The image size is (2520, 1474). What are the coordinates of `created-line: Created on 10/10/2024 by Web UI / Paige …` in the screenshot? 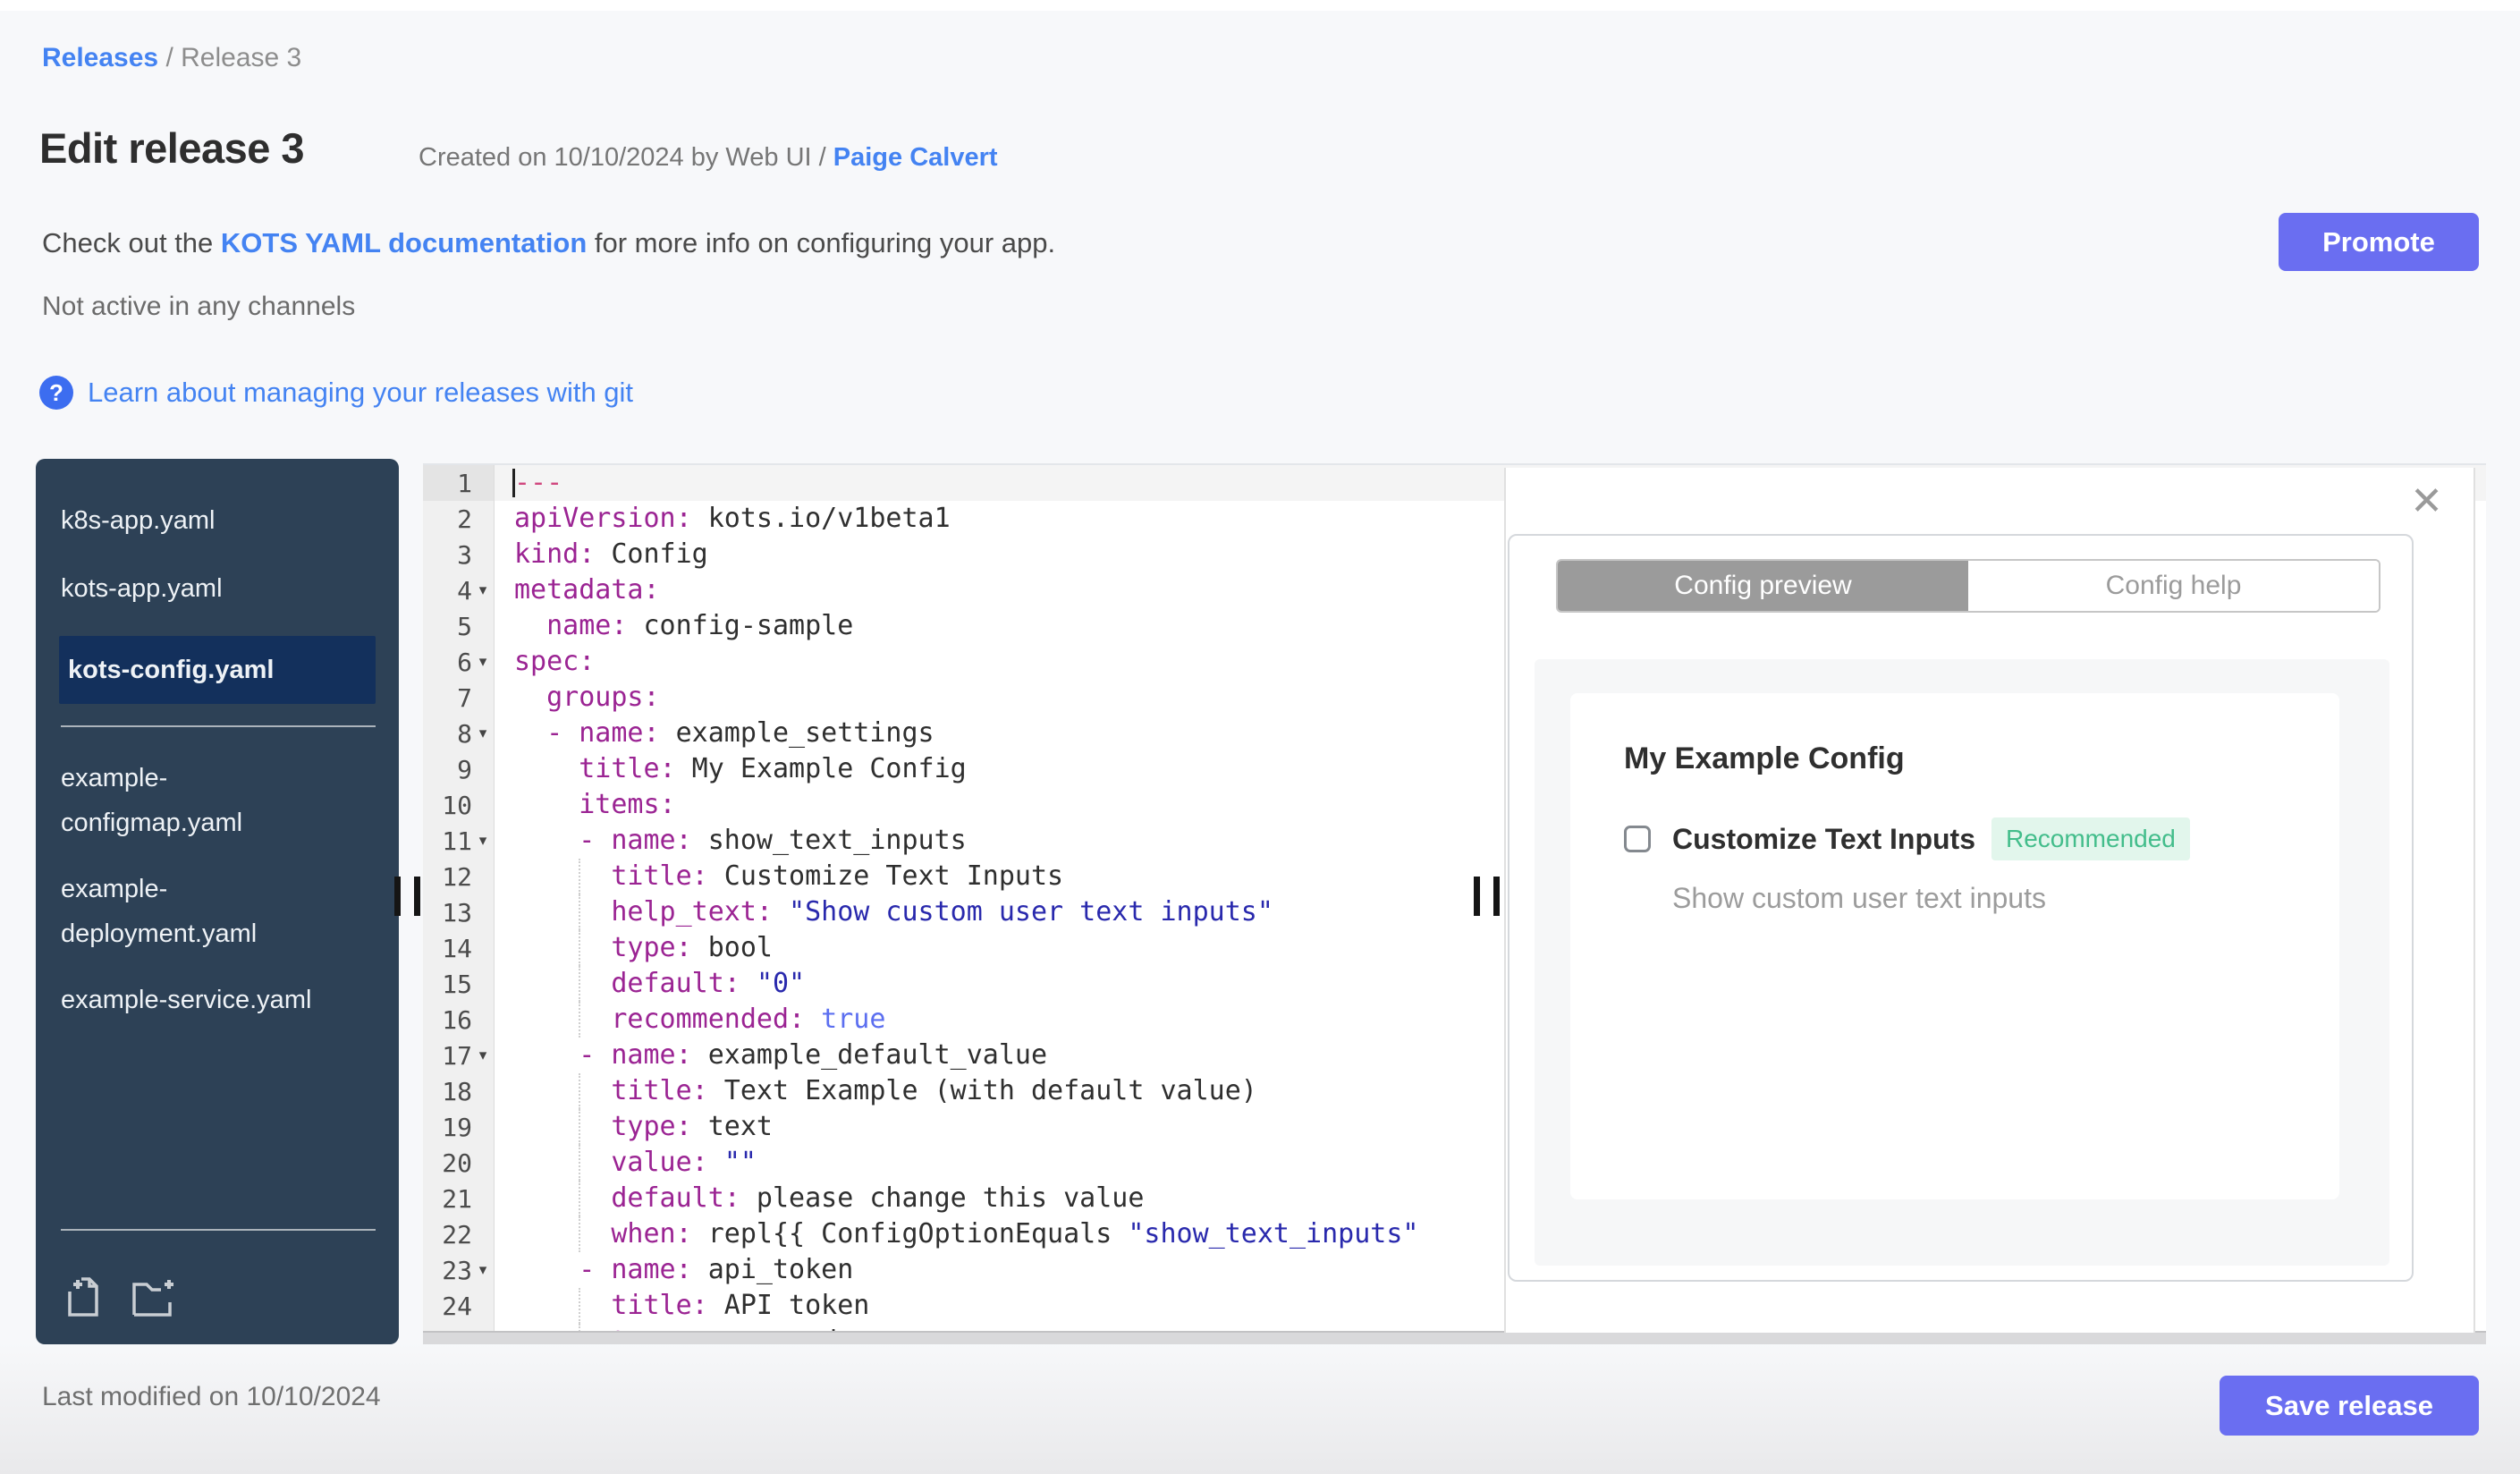 It's located at (708, 158).